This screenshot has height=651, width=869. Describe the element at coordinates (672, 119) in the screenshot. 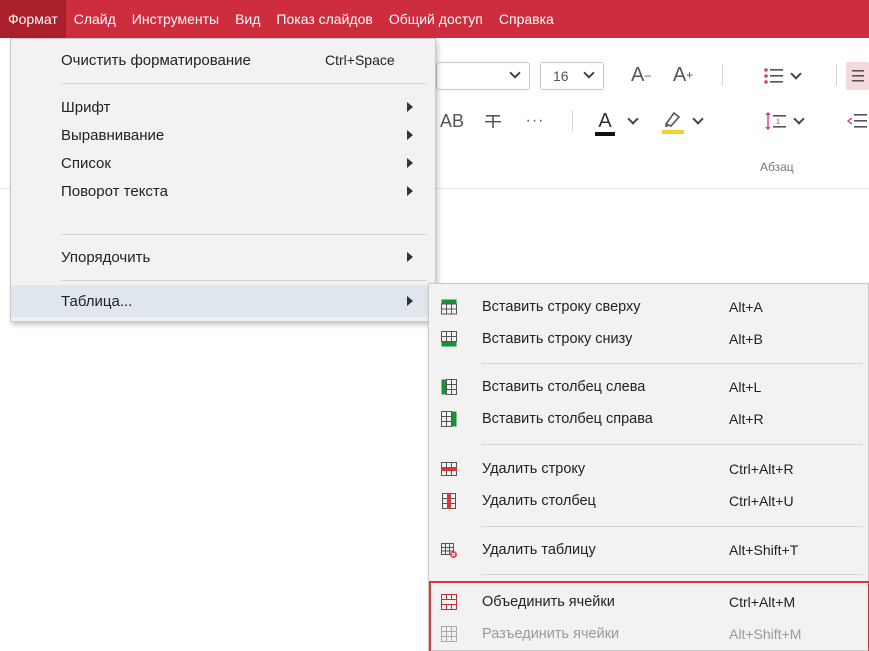

I see `highlighter-icon` at that location.